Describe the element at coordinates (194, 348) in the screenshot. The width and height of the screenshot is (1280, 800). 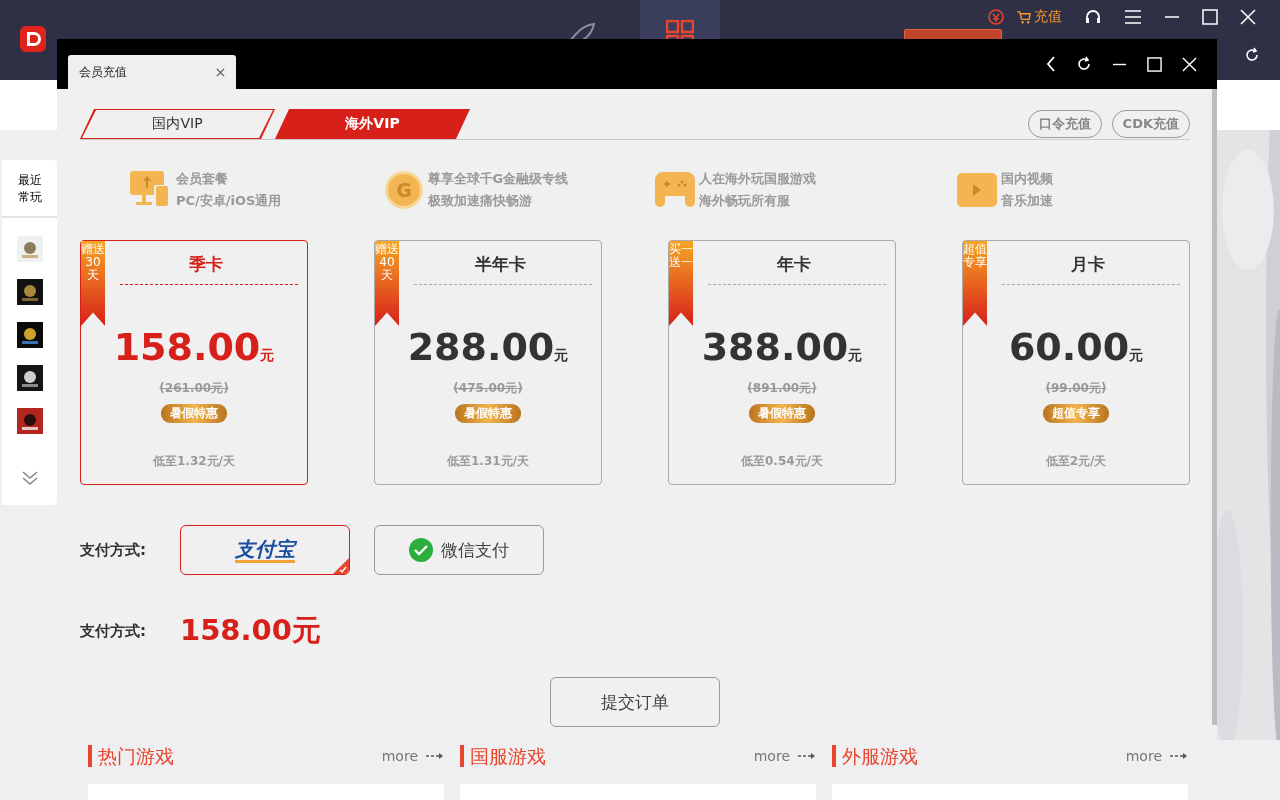
I see `plan-price: 158.00元` at that location.